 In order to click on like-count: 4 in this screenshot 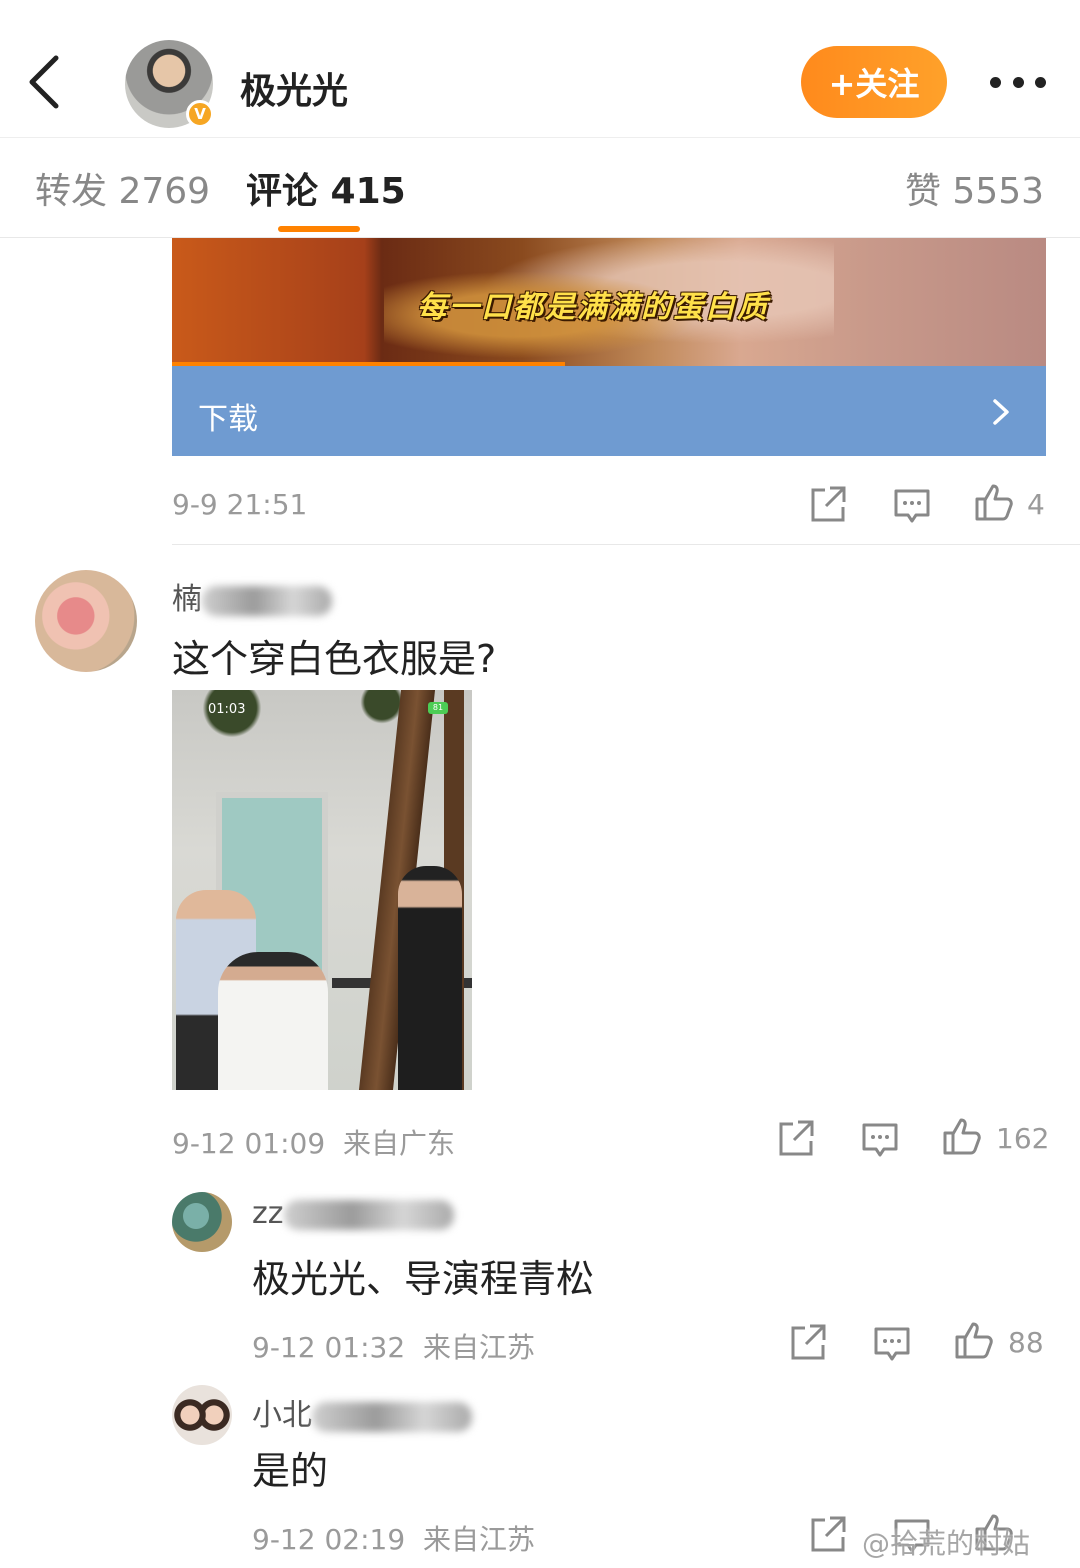, I will do `click(1036, 504)`.